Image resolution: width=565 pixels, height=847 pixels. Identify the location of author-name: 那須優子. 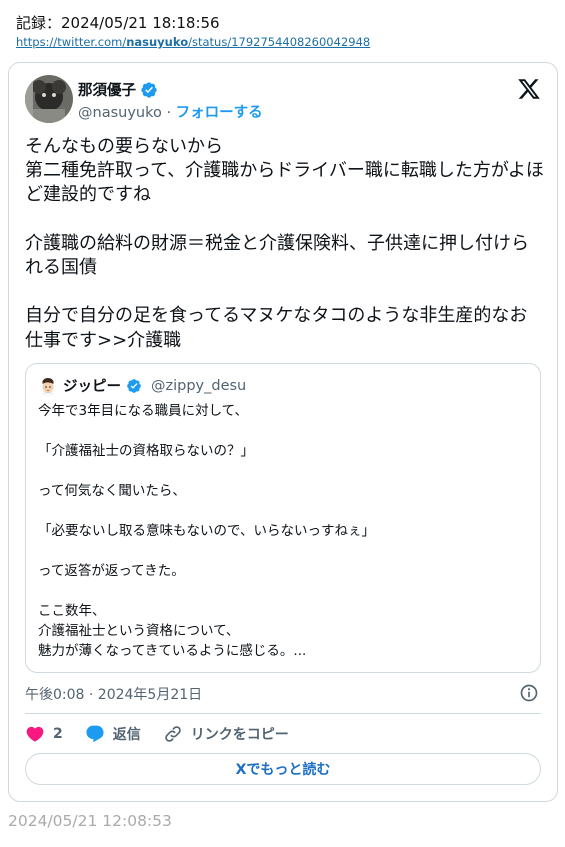
(107, 89).